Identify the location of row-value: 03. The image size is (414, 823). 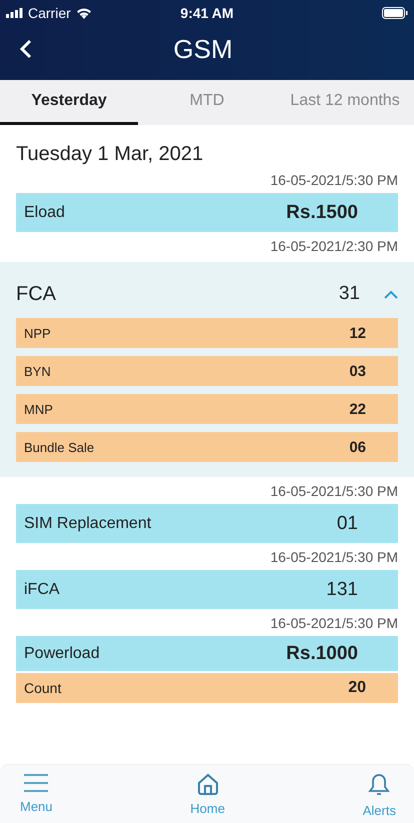
(358, 371).